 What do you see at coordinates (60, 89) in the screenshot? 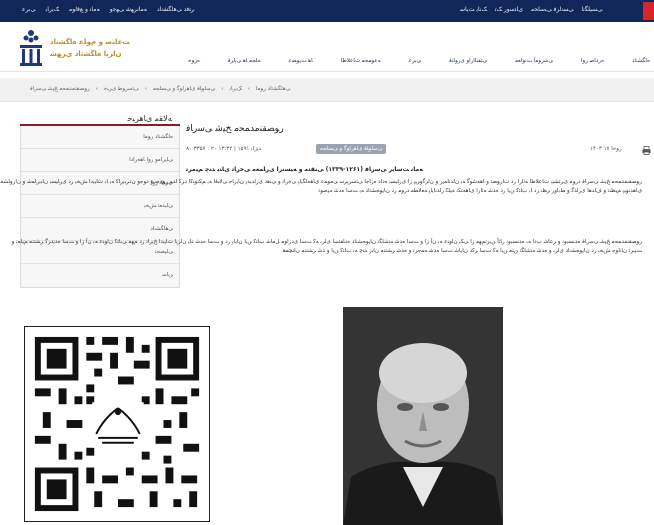
I see `breadcrumb-item: ﺭﻮﺼﻘﻨﻣﺪﻤﺤﻣ ﺦﯿﺷ ﯽﺳﺭﺎﻓ` at bounding box center [60, 89].